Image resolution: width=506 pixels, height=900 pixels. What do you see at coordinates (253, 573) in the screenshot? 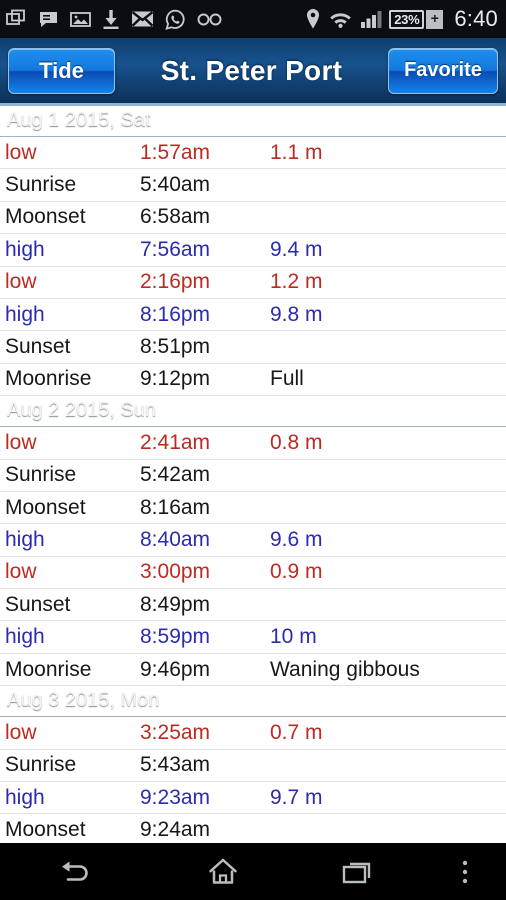
I see `tide-event-row: low 3:00pm 0.9 m` at bounding box center [253, 573].